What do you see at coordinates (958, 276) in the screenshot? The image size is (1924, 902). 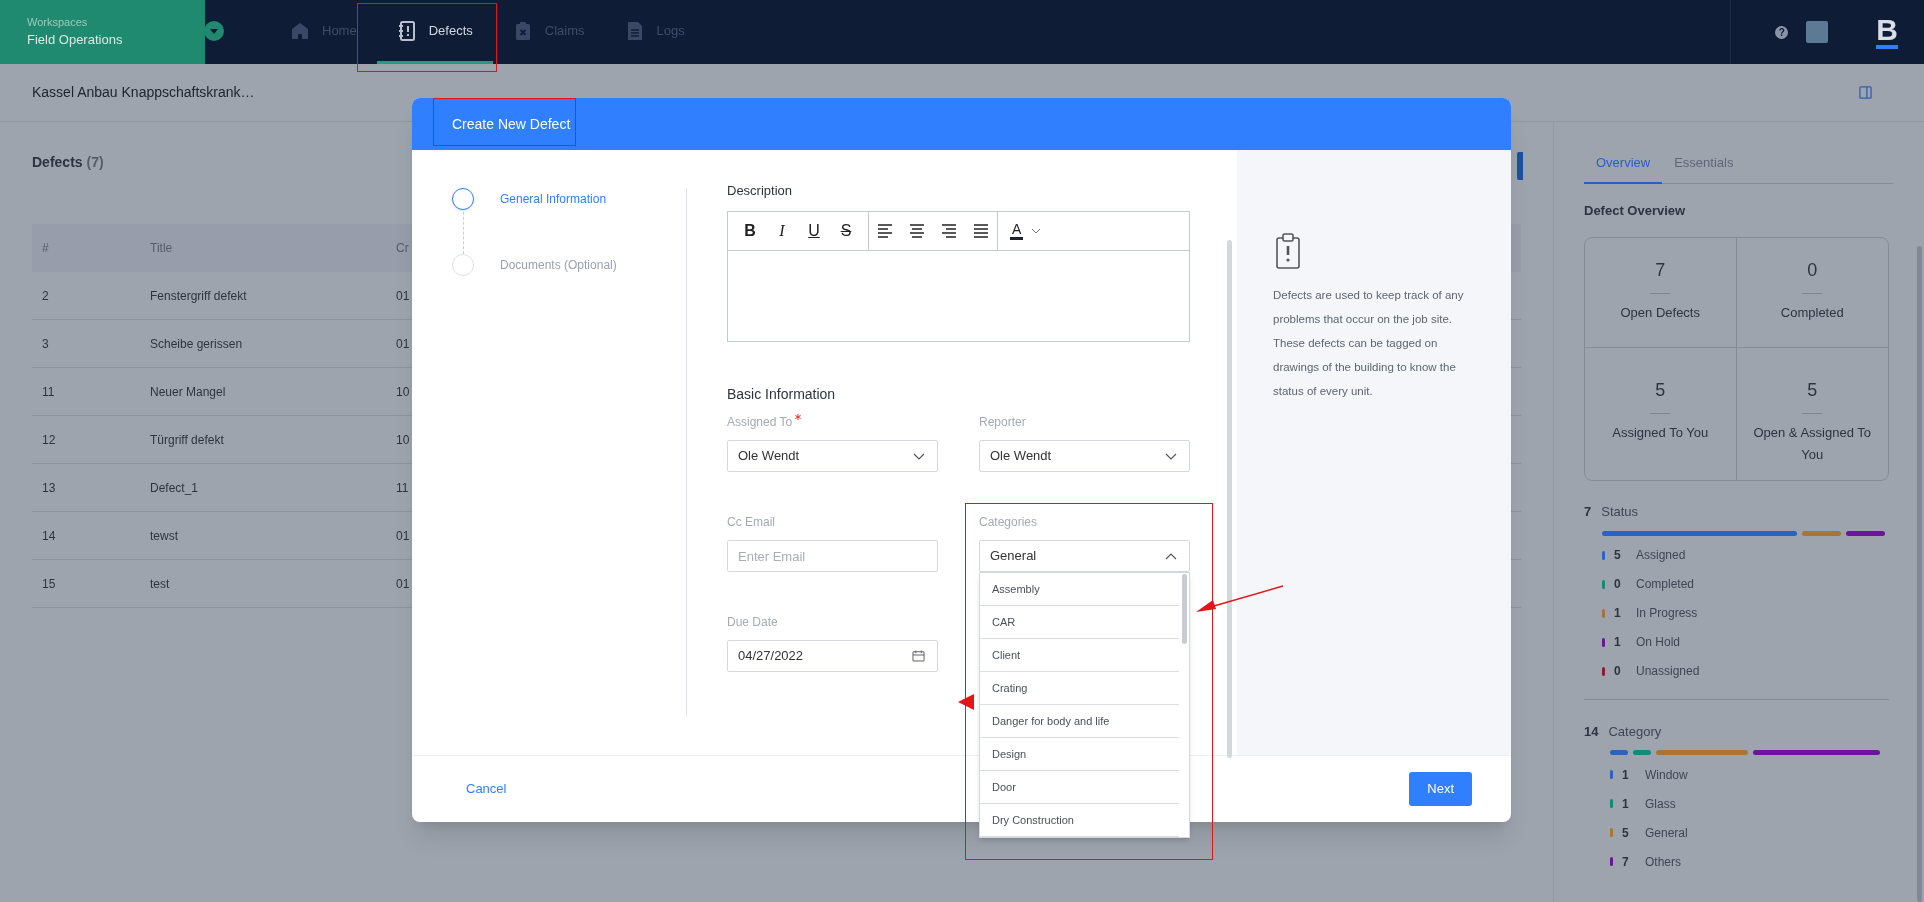 I see `rich-text-editor: B I U S A` at bounding box center [958, 276].